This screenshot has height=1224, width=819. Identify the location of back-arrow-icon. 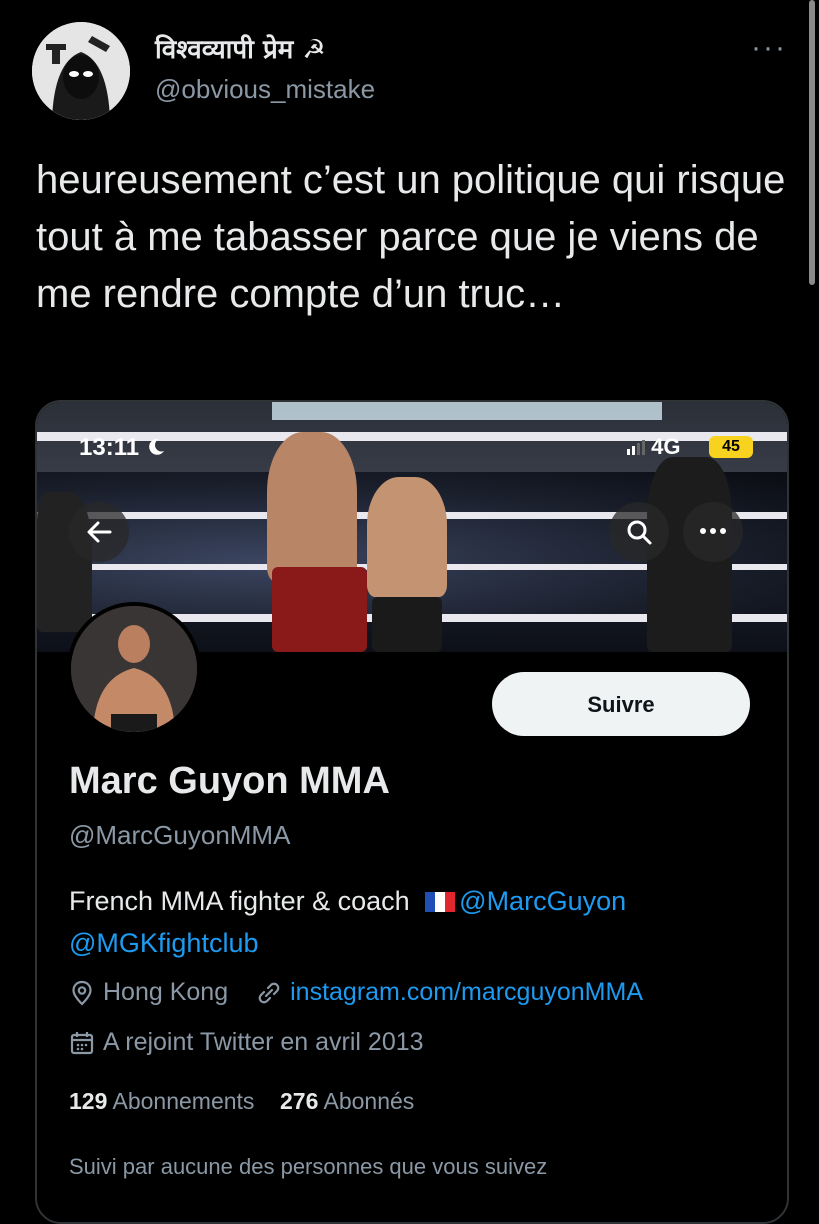
(99, 532).